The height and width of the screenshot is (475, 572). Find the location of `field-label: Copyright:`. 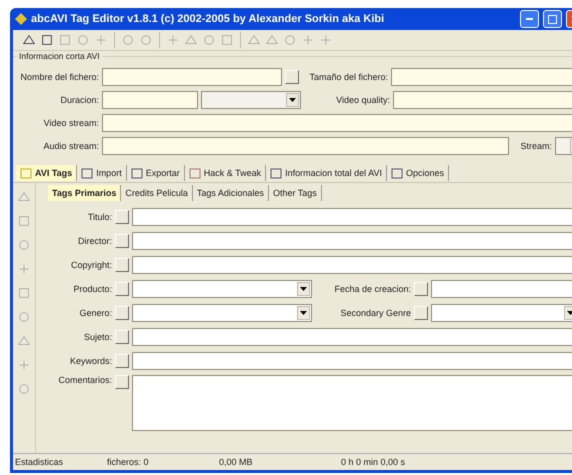

field-label: Copyright: is located at coordinates (91, 265).